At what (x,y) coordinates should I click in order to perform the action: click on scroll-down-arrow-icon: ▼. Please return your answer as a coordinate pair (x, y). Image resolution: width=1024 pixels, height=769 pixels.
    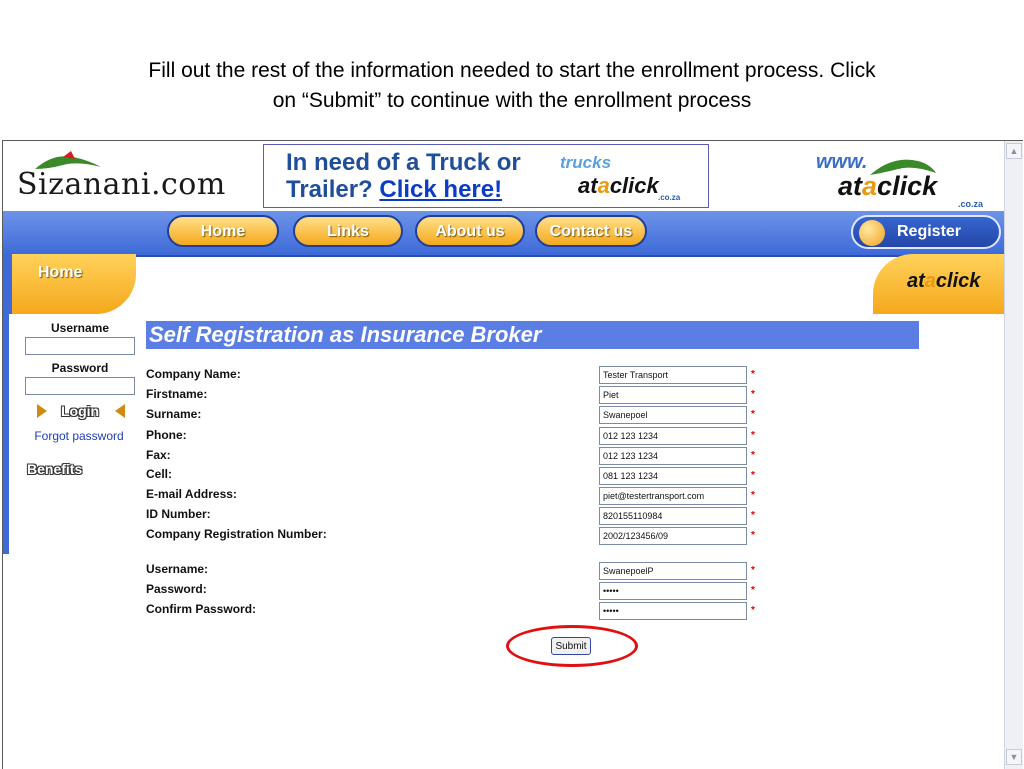
    Looking at the image, I should click on (1014, 757).